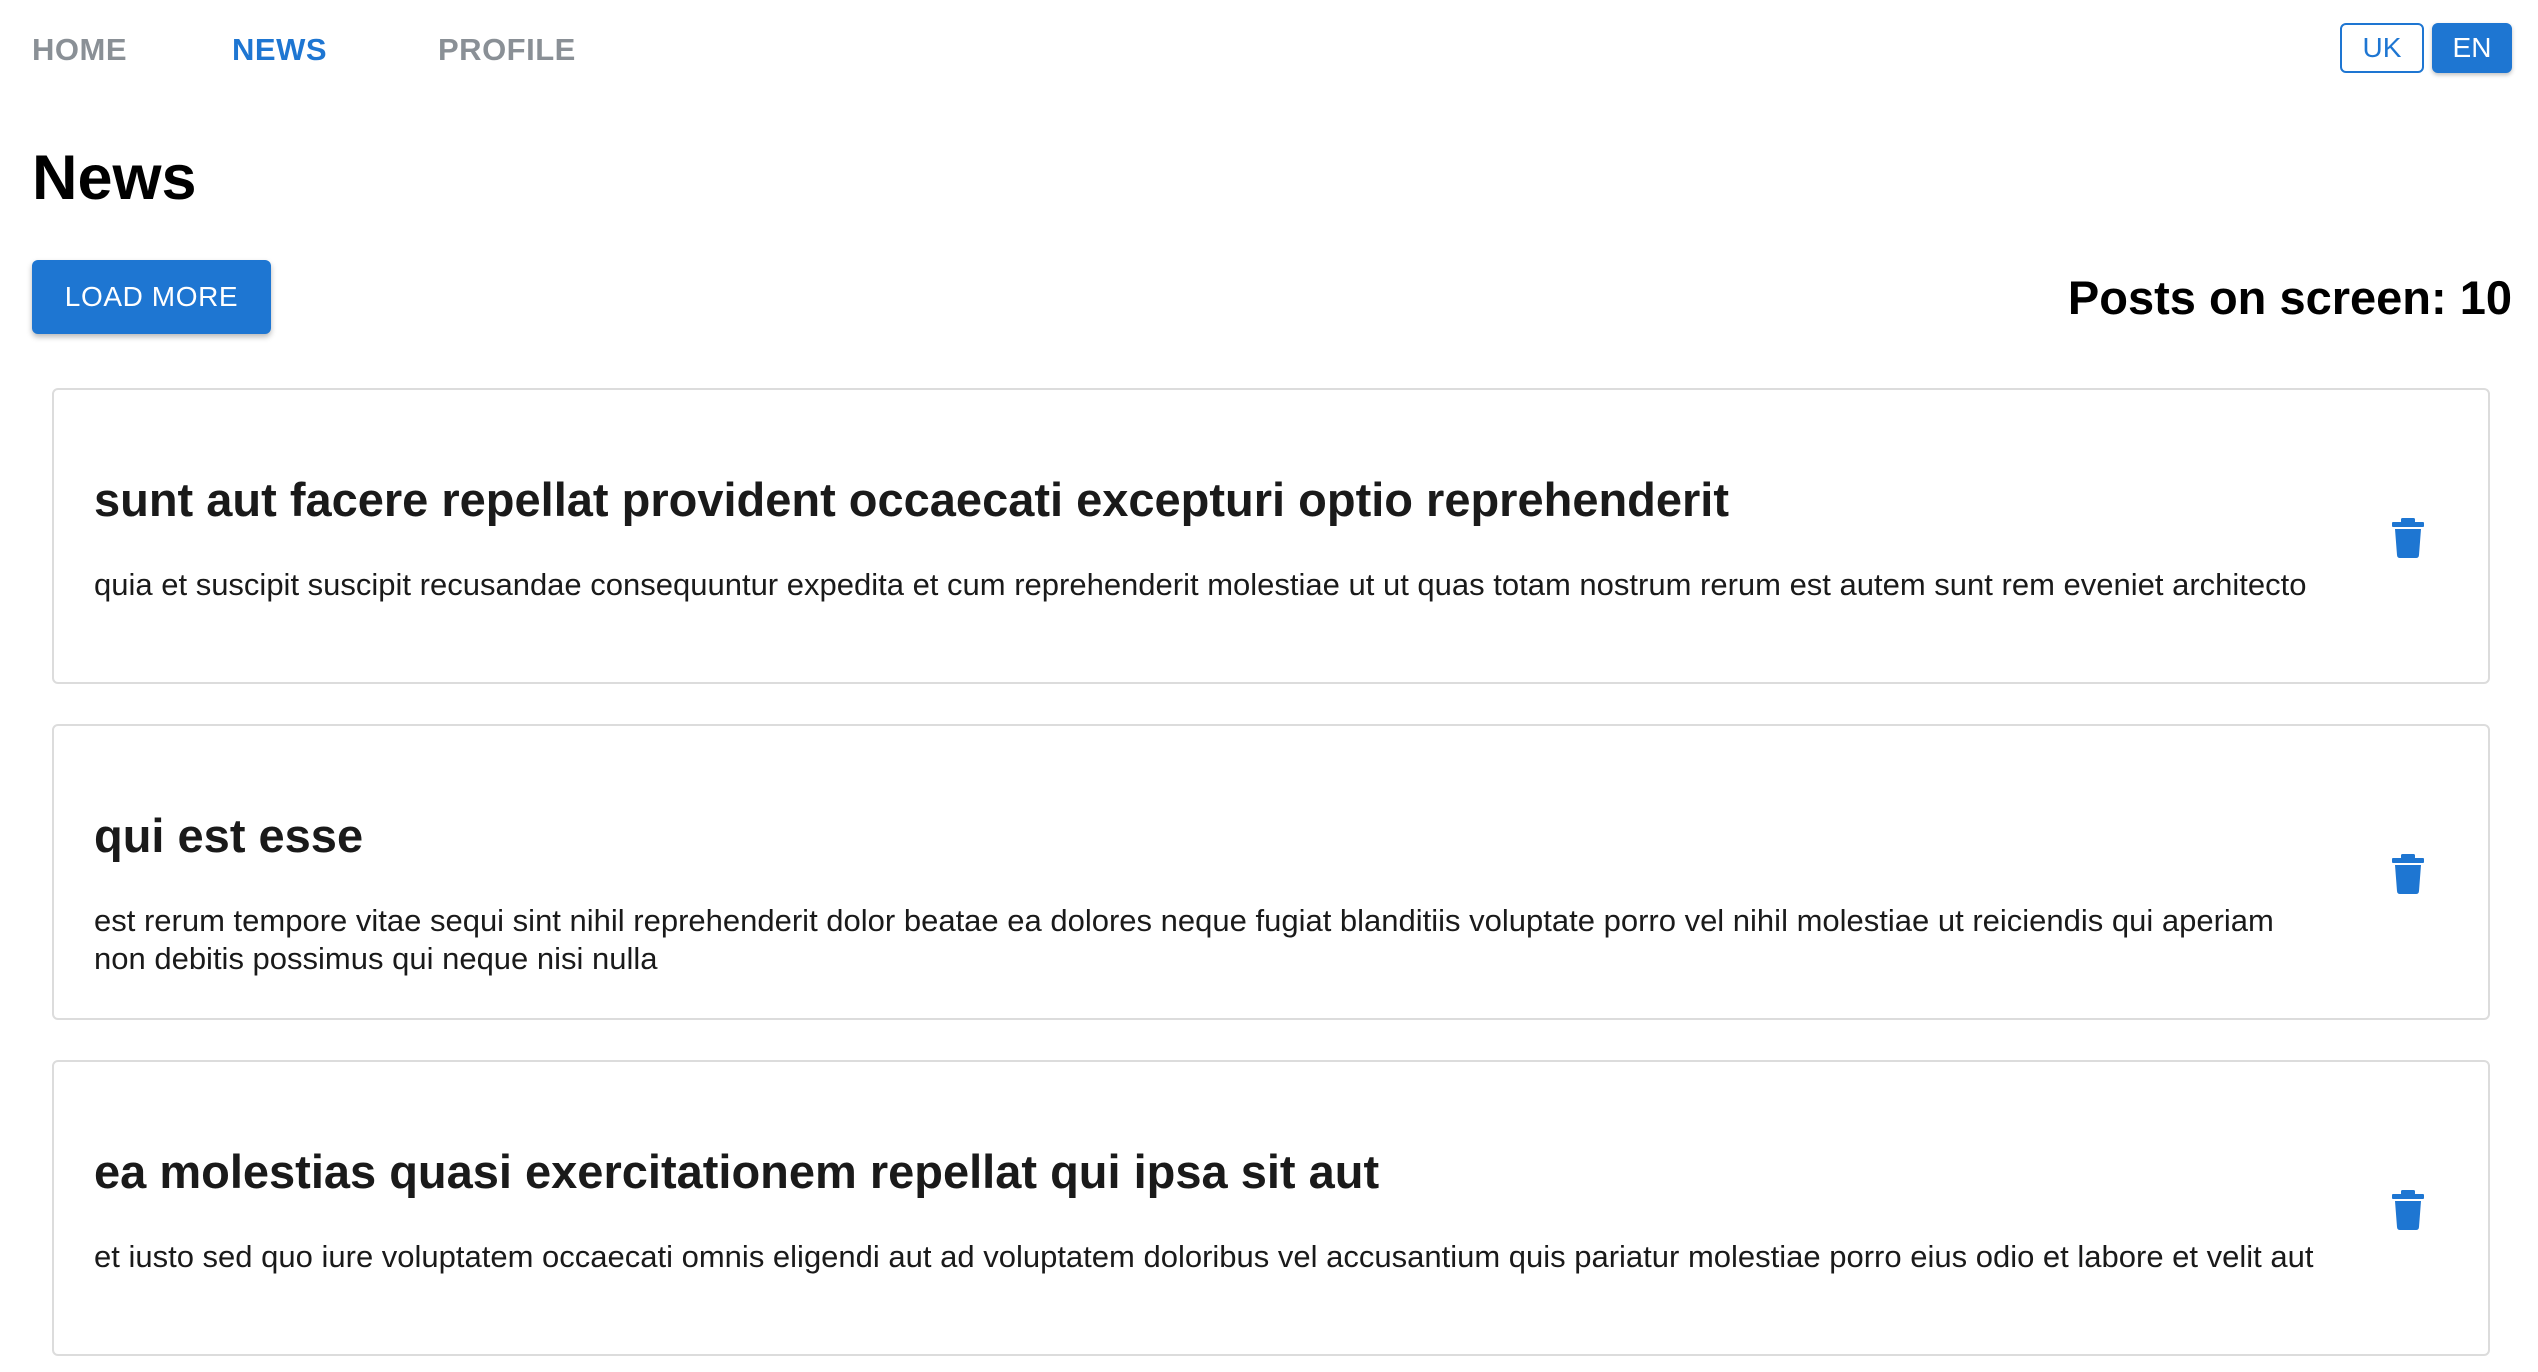 The image size is (2538, 1372). I want to click on language-switcher: UK EN, so click(2426, 48).